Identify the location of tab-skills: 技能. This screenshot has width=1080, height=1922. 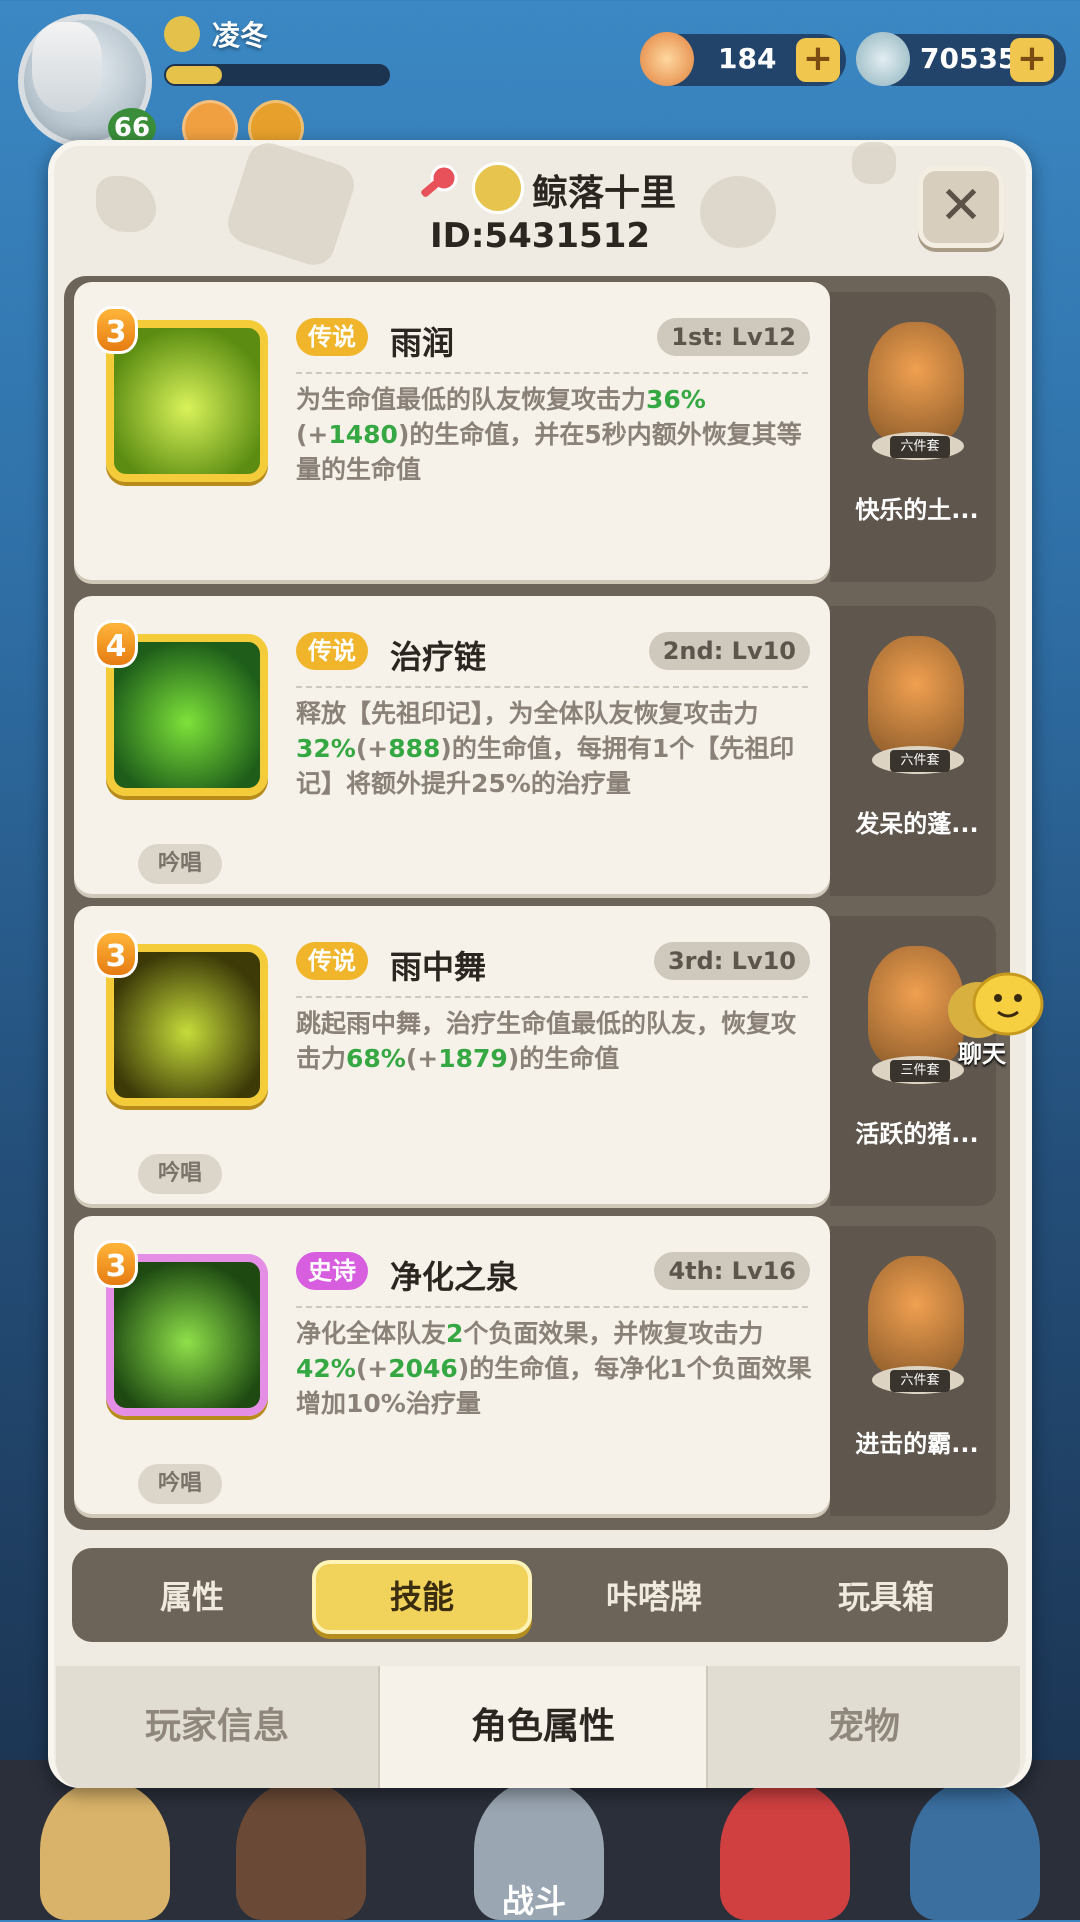
(422, 1597).